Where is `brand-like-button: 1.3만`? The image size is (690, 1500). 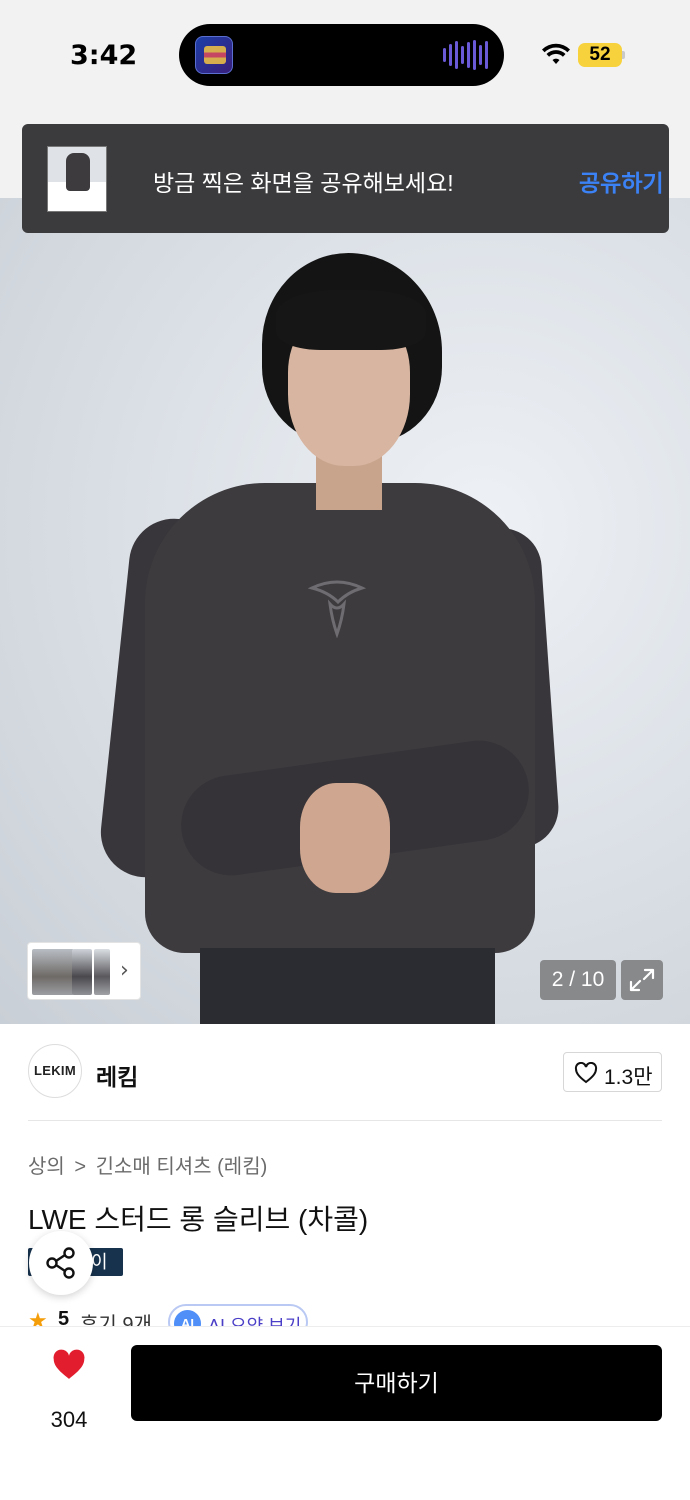
brand-like-button: 1.3만 is located at coordinates (612, 1072).